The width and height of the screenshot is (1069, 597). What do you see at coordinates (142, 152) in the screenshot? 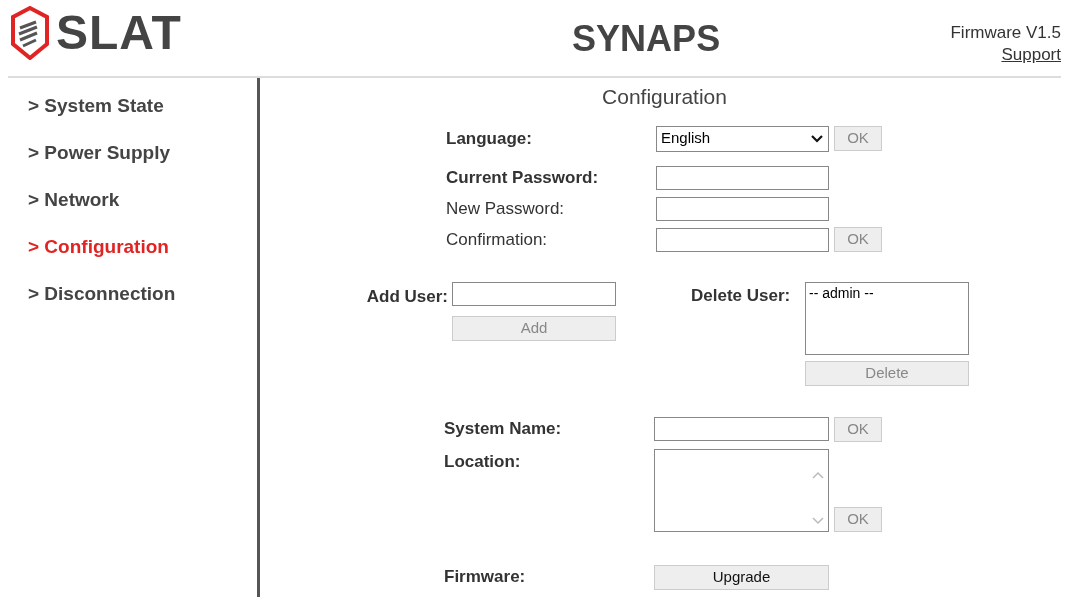
I see `sidebar-item: > Power Supply` at bounding box center [142, 152].